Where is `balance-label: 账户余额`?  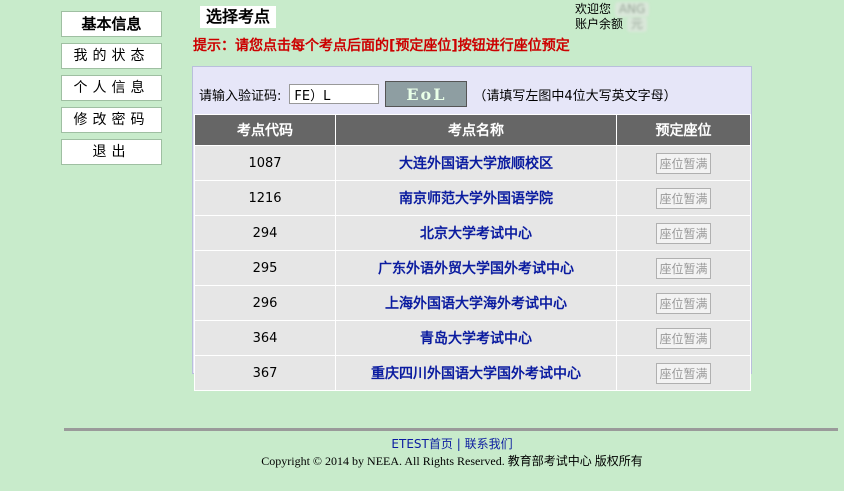
balance-label: 账户余额 is located at coordinates (599, 24).